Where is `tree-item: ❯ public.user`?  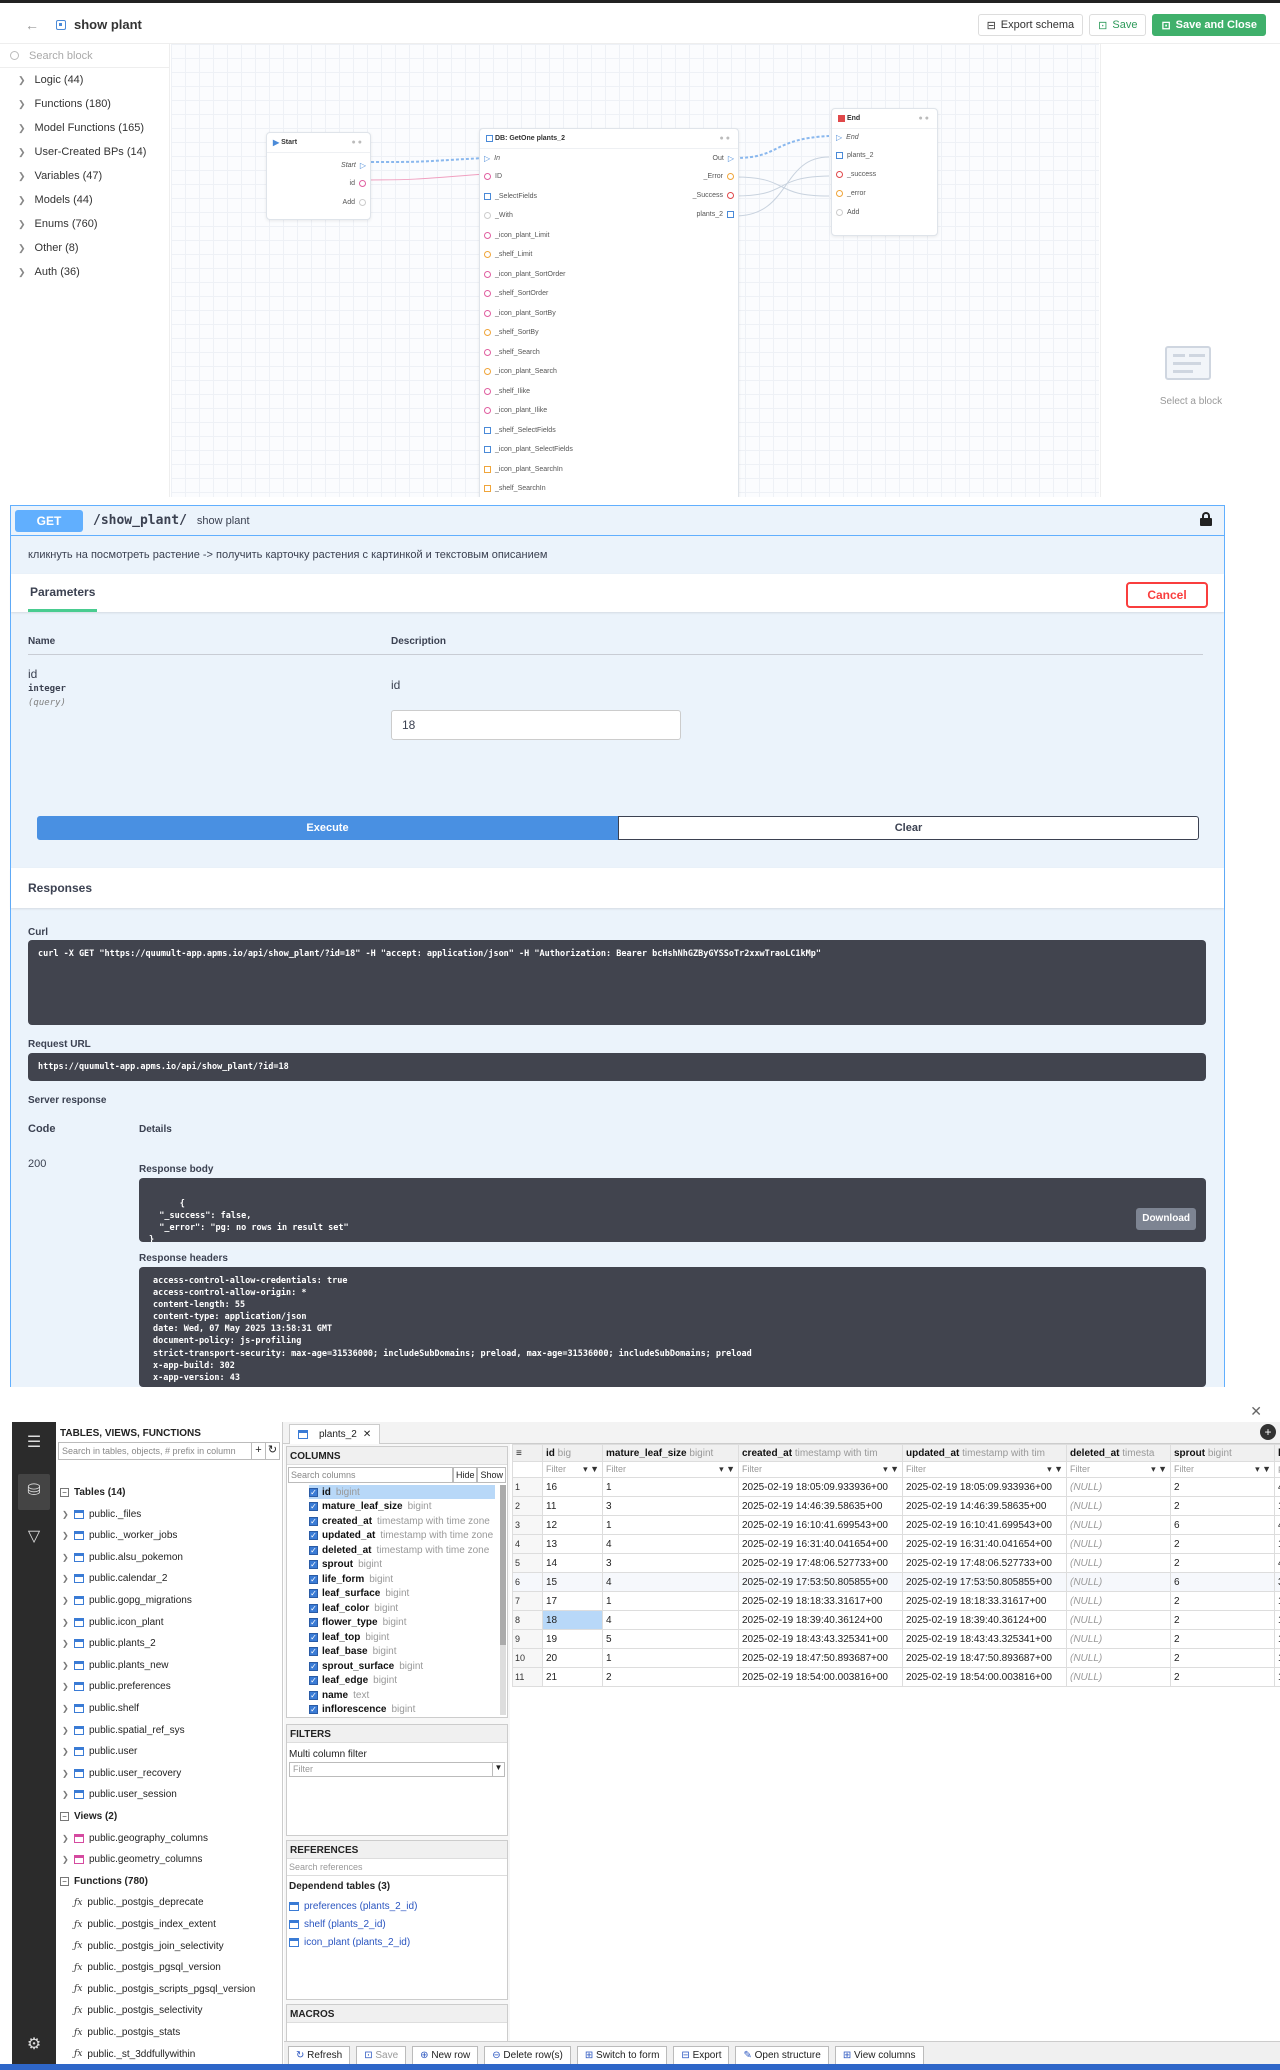 tree-item: ❯ public.user is located at coordinates (99, 1751).